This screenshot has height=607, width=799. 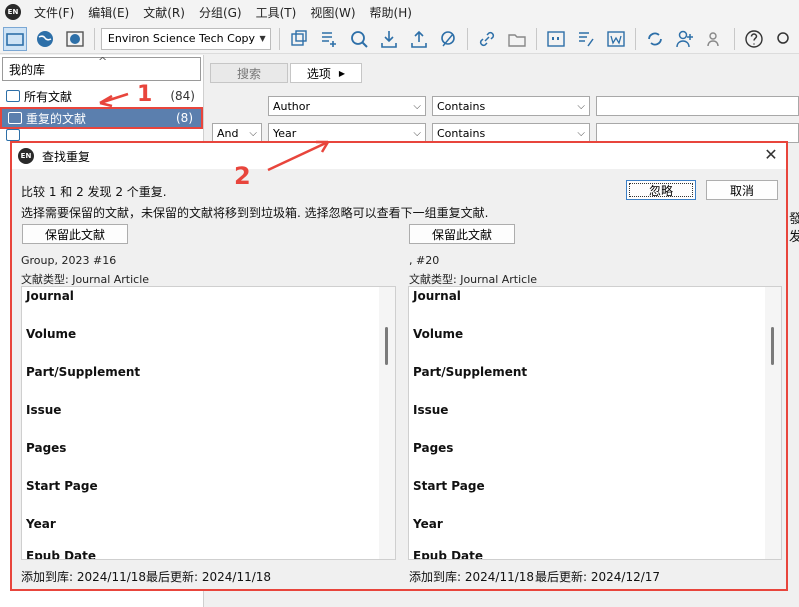 I want to click on format-bibliography-button, so click(x=586, y=39).